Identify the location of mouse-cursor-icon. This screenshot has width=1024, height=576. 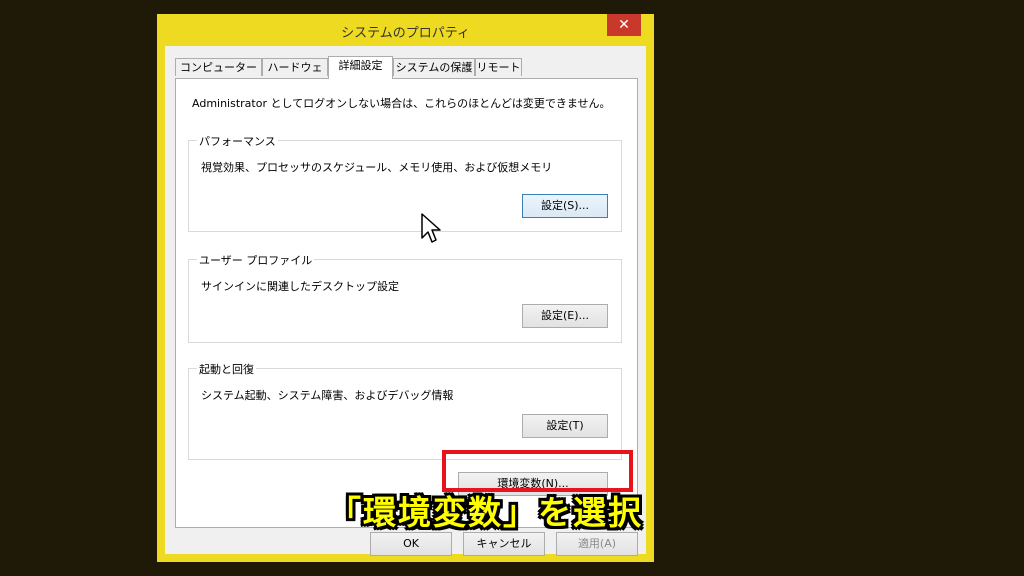
(432, 231).